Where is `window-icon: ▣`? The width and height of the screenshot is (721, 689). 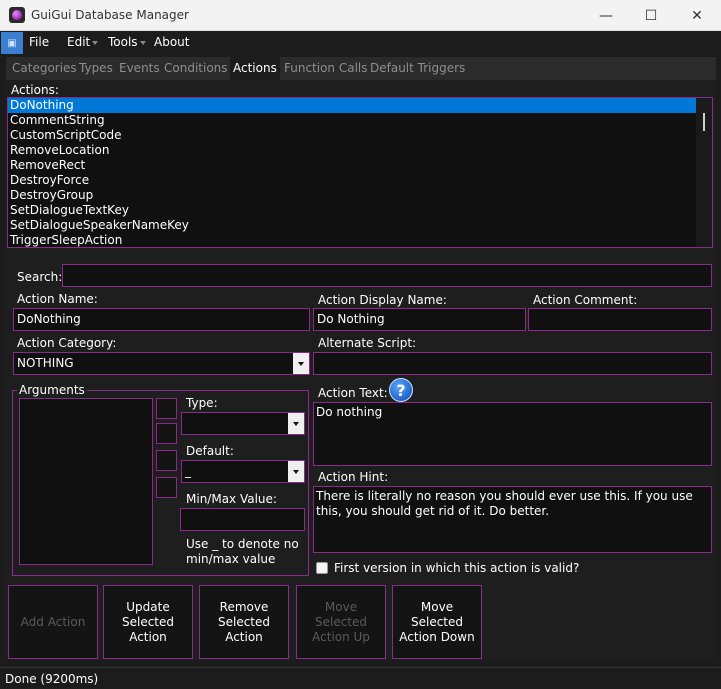 window-icon: ▣ is located at coordinates (12, 43).